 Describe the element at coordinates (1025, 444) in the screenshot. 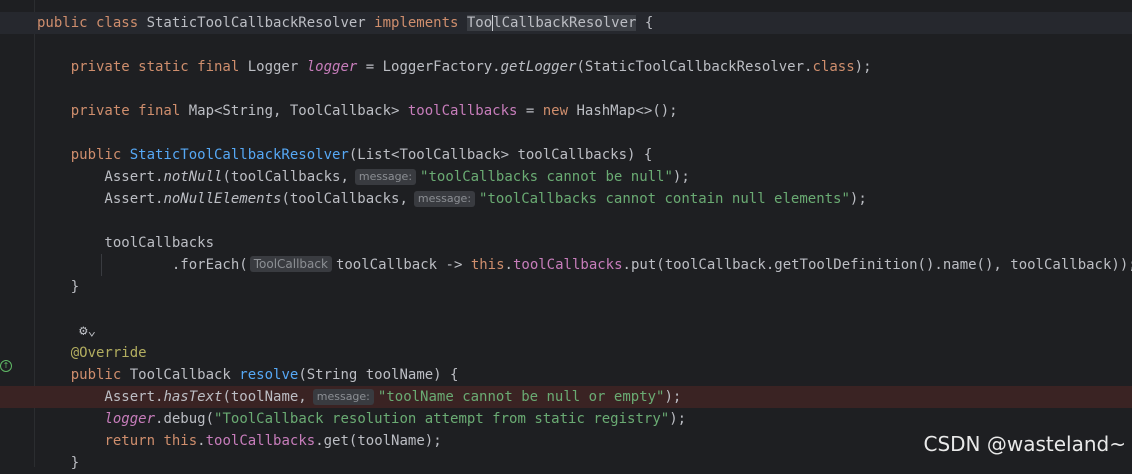

I see `watermark-text: CSDN @wasteland~` at that location.